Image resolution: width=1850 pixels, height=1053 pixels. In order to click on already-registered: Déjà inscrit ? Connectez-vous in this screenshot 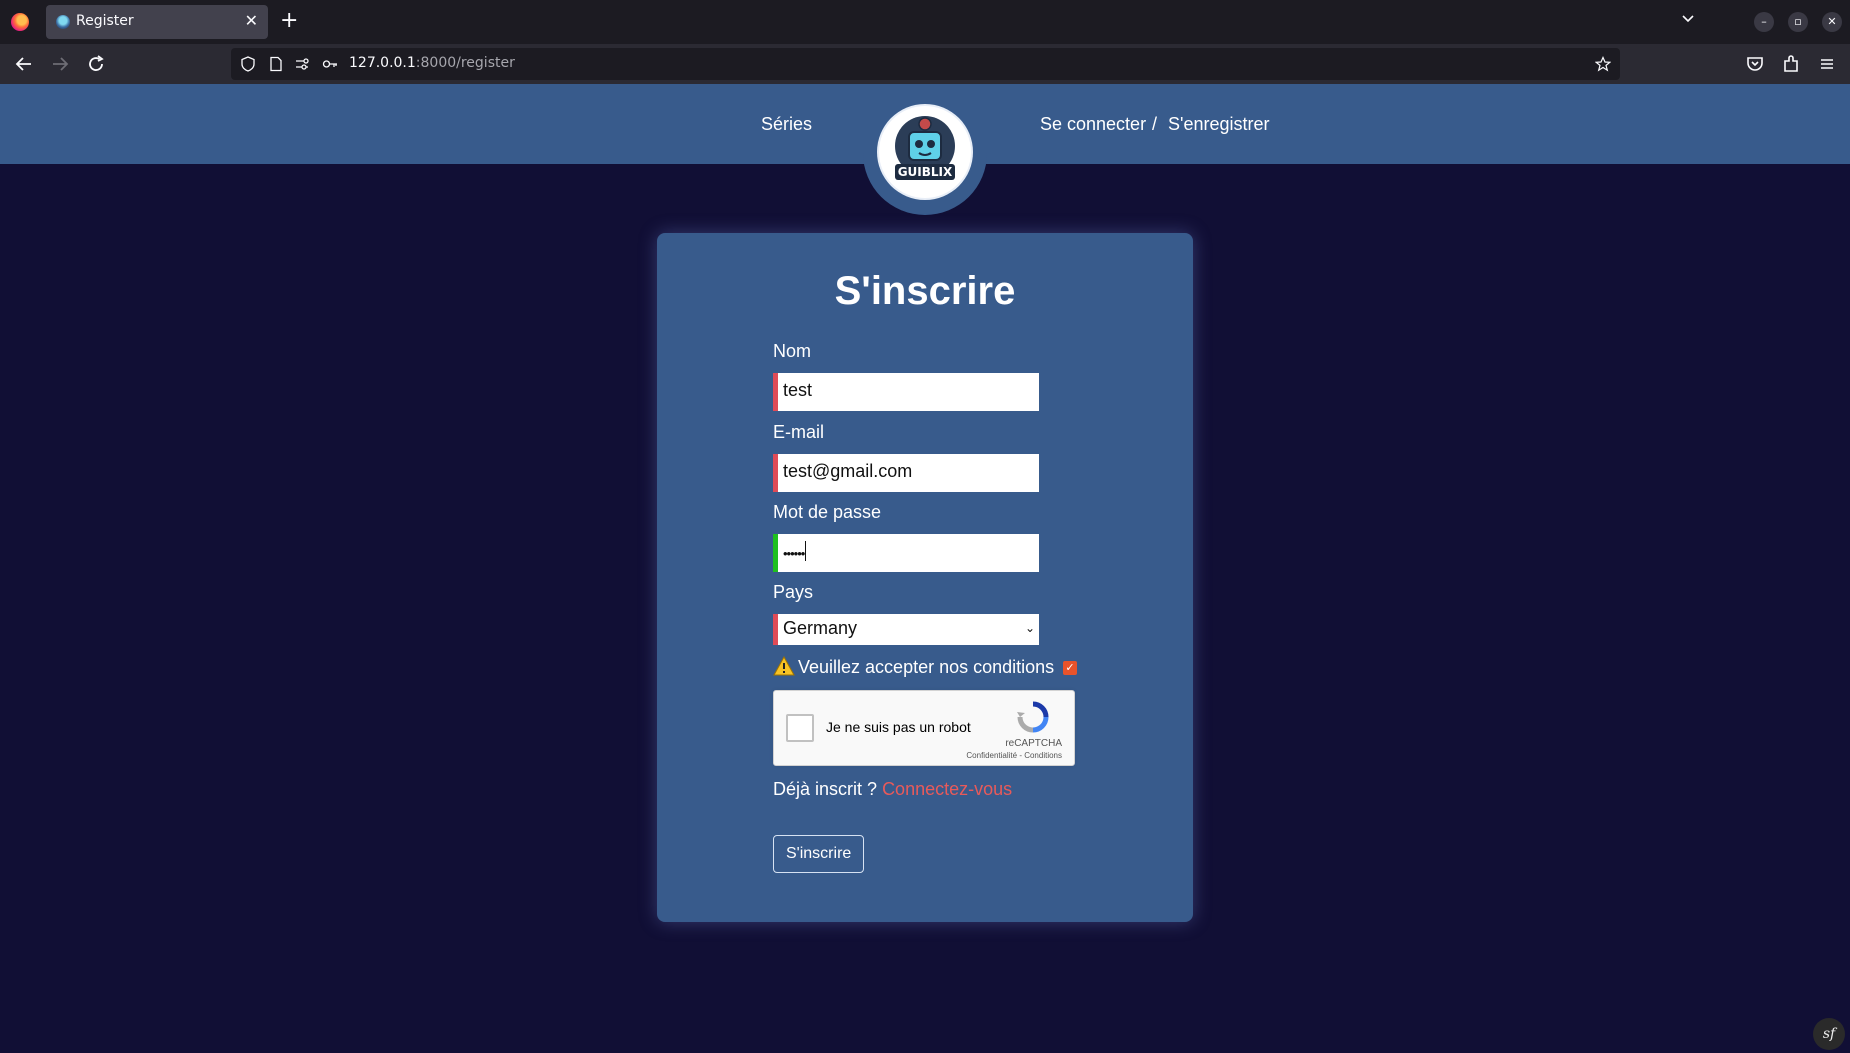, I will do `click(892, 789)`.